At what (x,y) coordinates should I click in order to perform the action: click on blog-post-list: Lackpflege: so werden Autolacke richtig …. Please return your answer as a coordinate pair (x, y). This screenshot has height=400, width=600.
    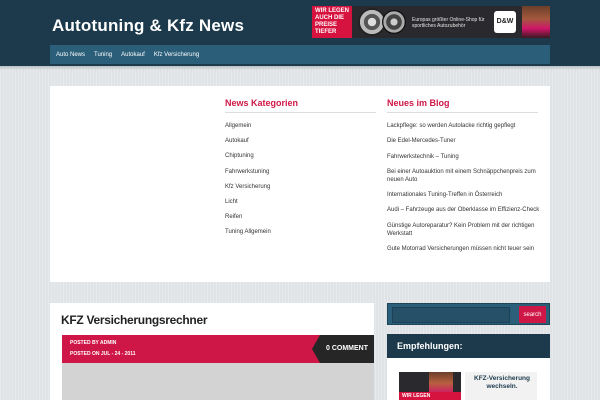
    Looking at the image, I should click on (466, 191).